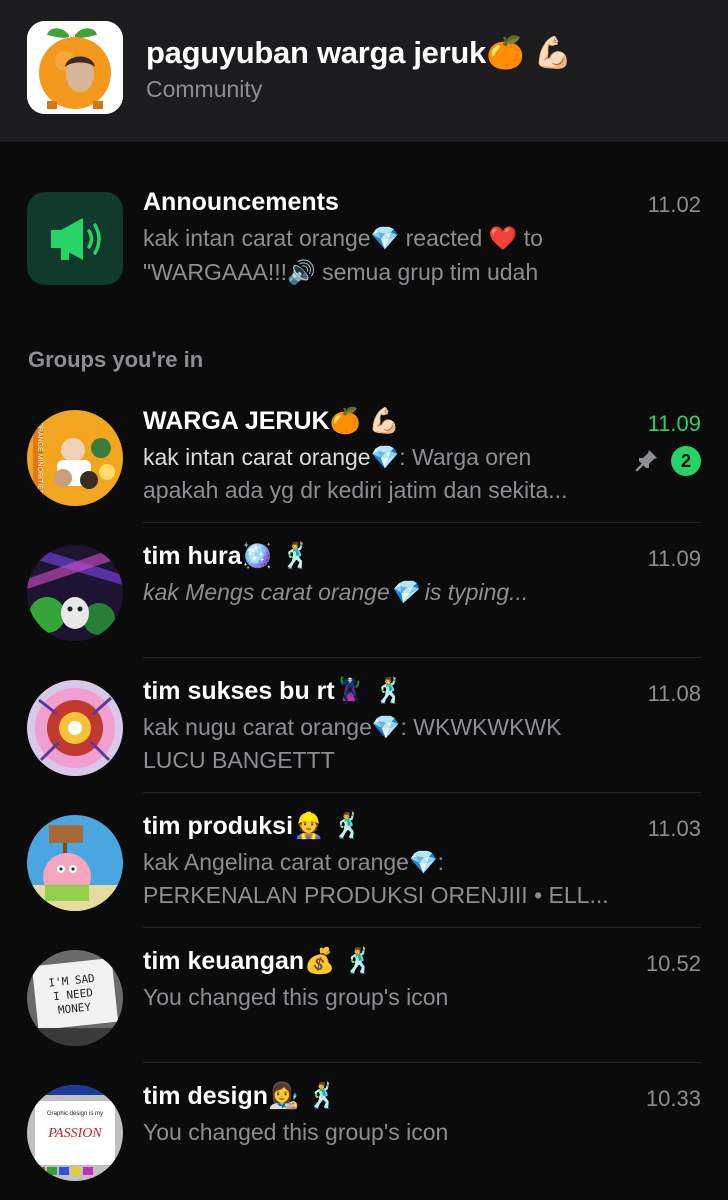 The height and width of the screenshot is (1200, 728). I want to click on group-avatar-tim-produksi, so click(75, 863).